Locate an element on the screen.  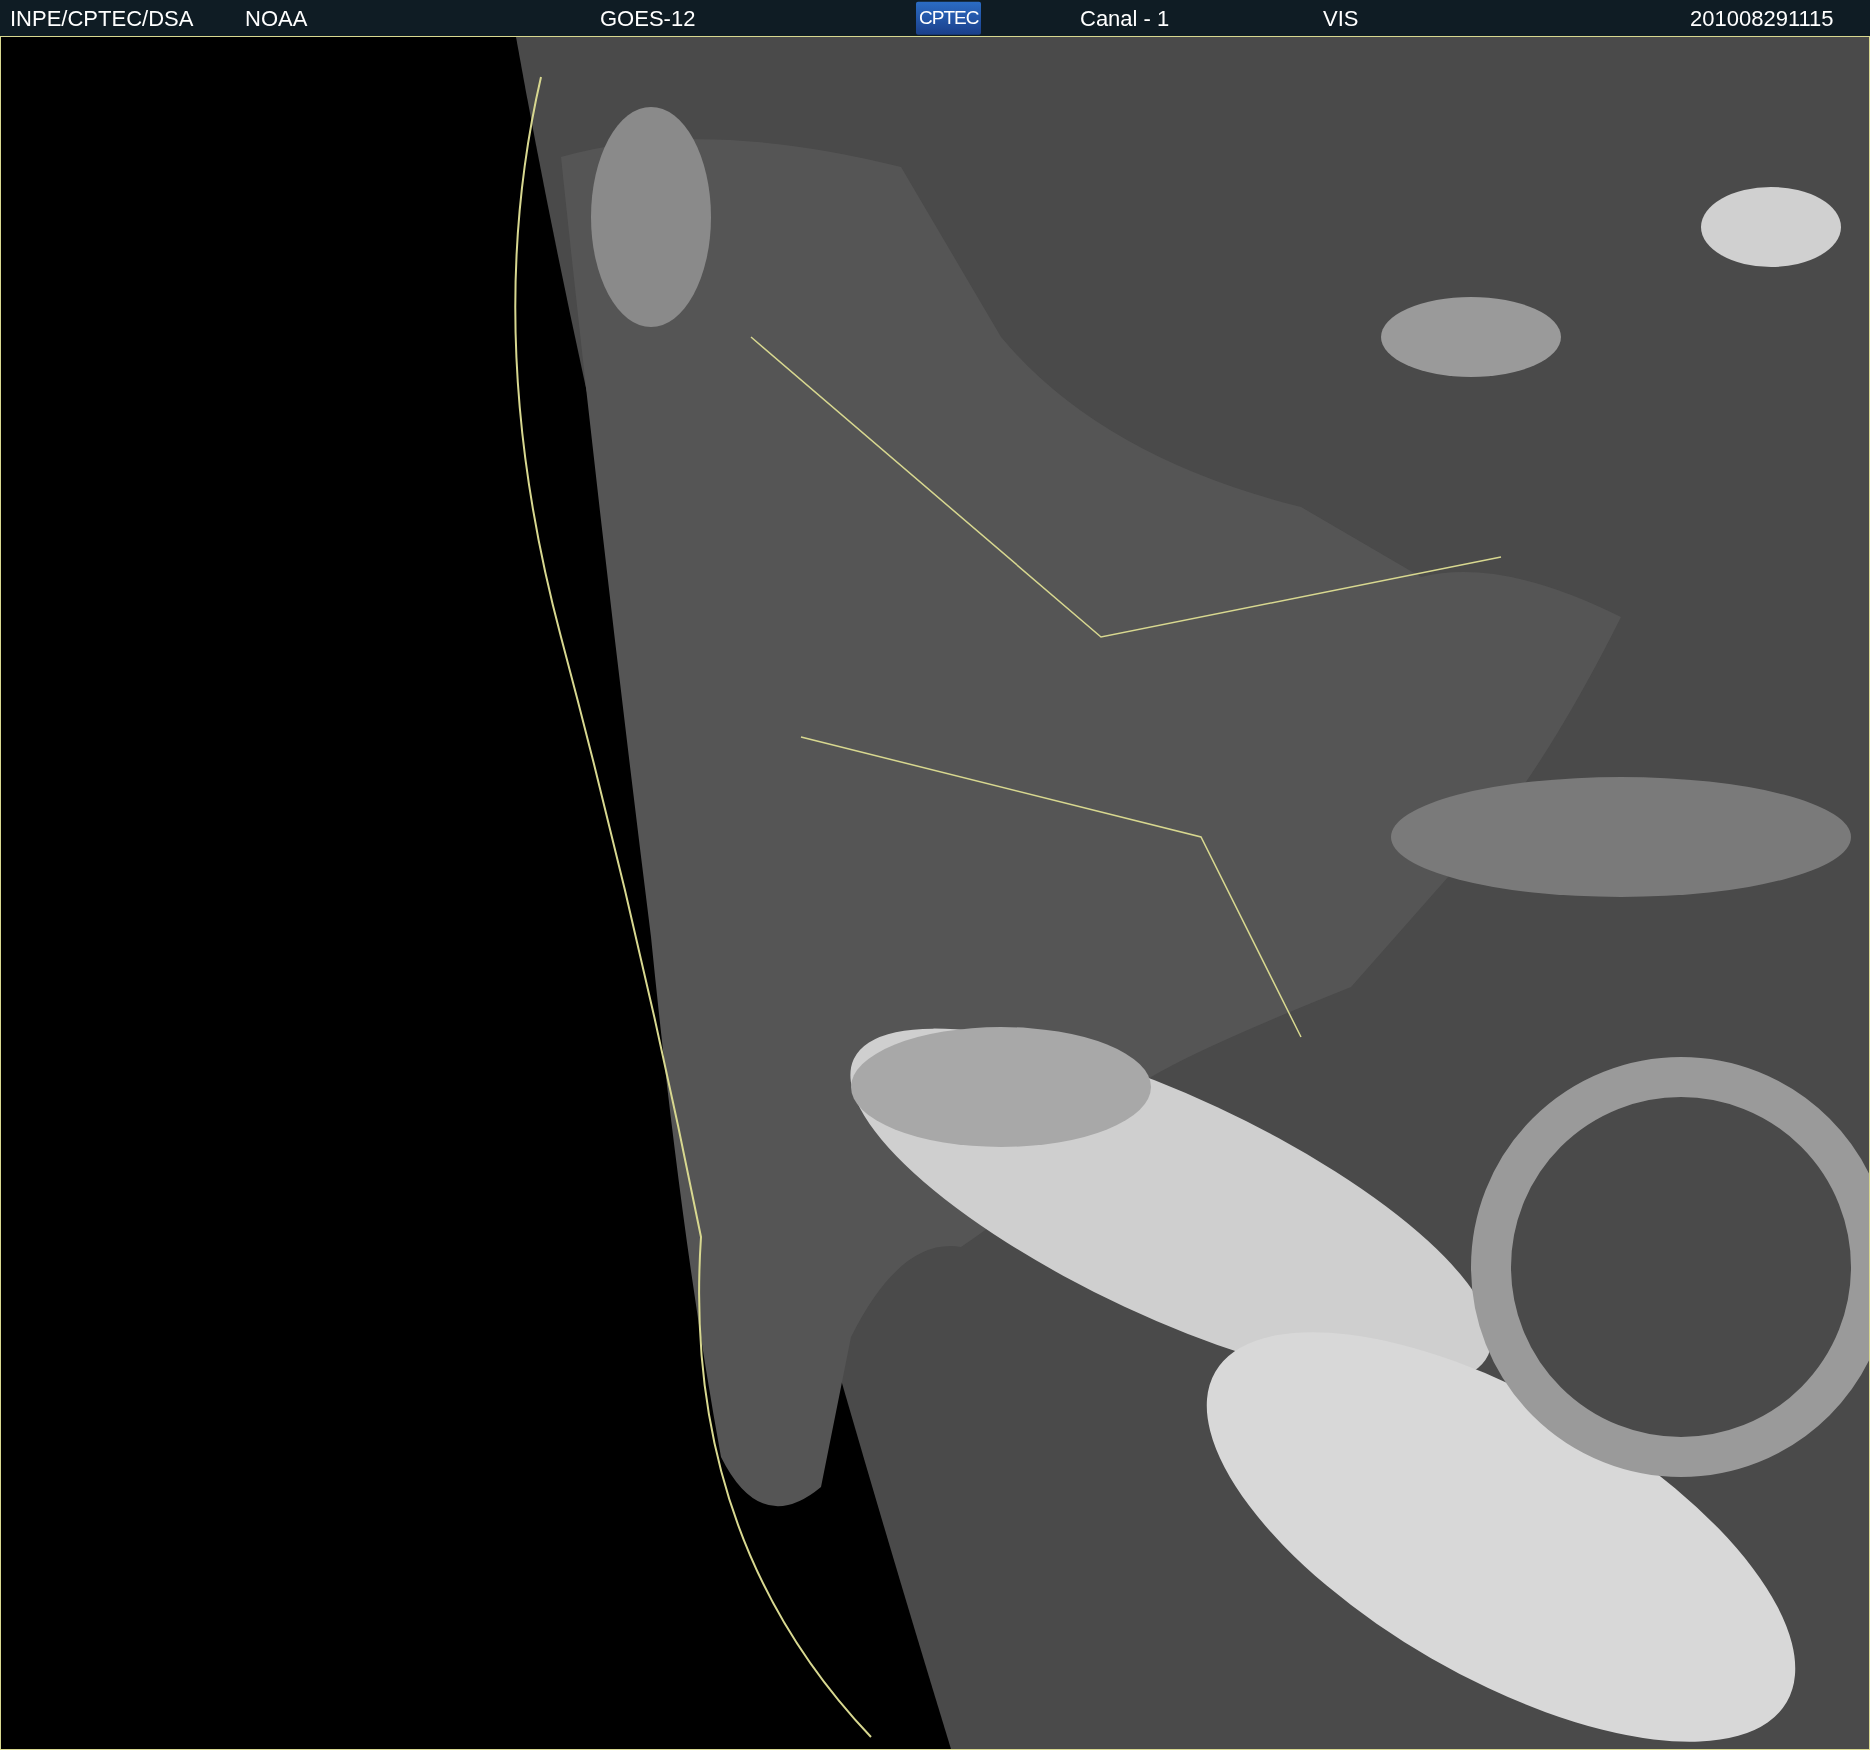
agency-label: INPE/CPTEC/DSA is located at coordinates (102, 18).